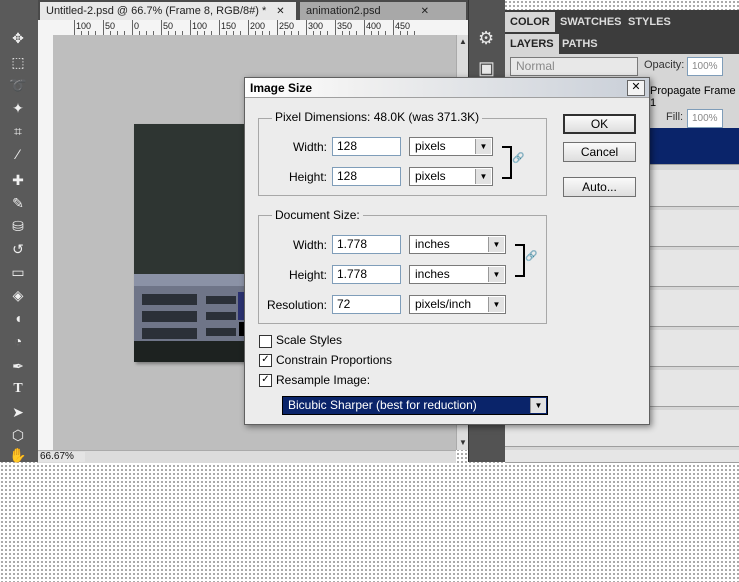 The height and width of the screenshot is (582, 739). What do you see at coordinates (599, 124) in the screenshot?
I see `ok-button: OK` at bounding box center [599, 124].